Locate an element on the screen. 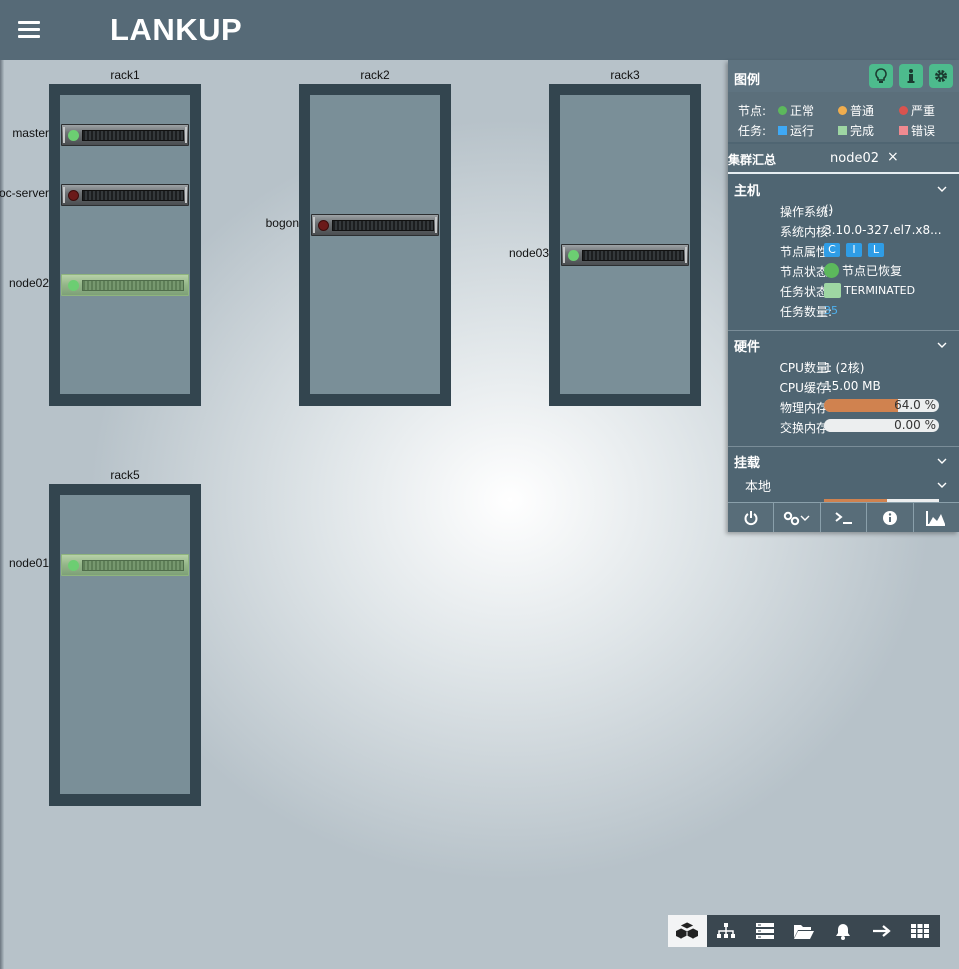  rack-label: rack3 is located at coordinates (625, 75).